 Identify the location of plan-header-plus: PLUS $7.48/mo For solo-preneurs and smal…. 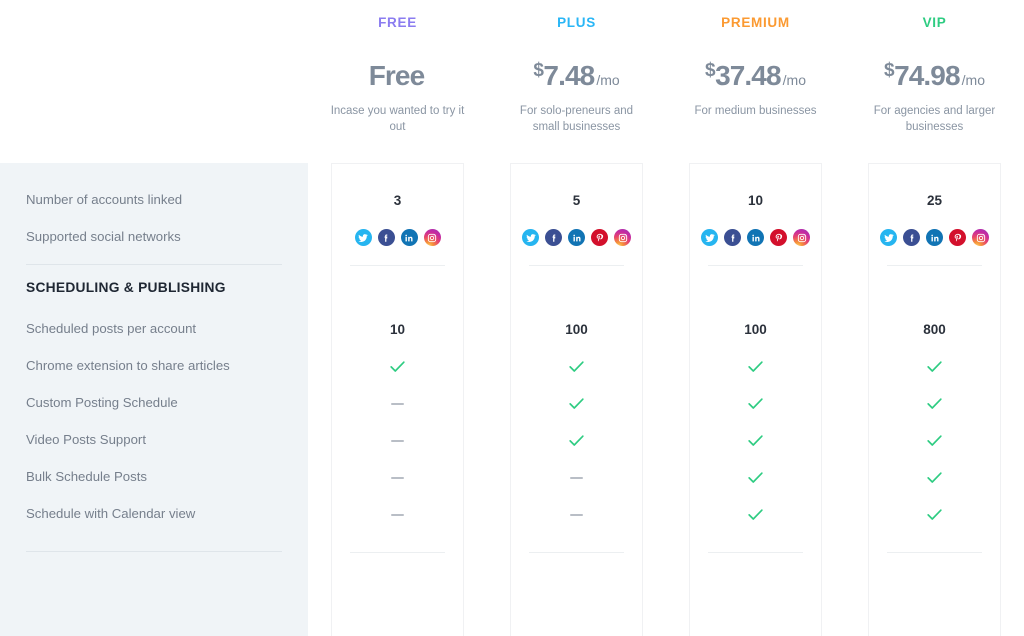
(576, 81).